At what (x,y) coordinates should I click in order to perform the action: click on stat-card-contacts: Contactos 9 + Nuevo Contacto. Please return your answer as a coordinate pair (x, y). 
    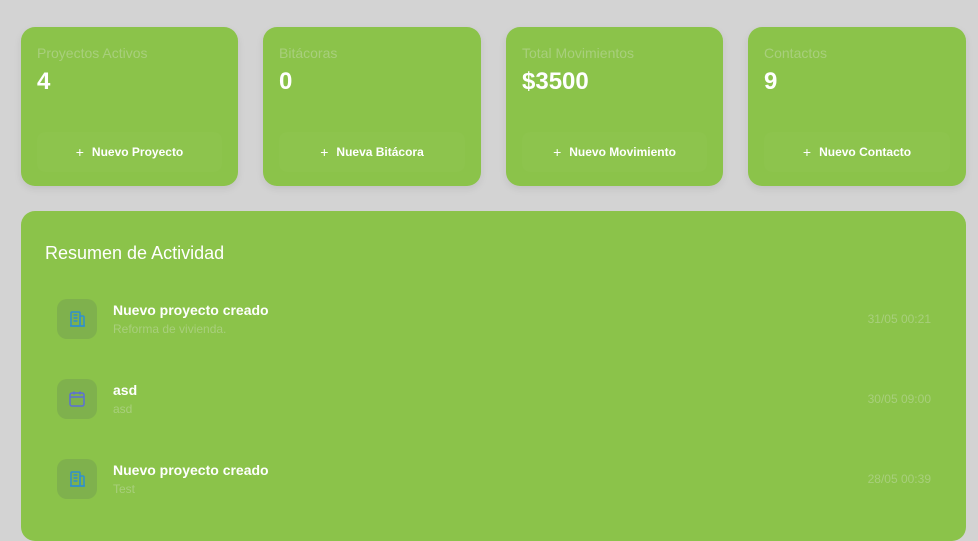
    Looking at the image, I should click on (857, 106).